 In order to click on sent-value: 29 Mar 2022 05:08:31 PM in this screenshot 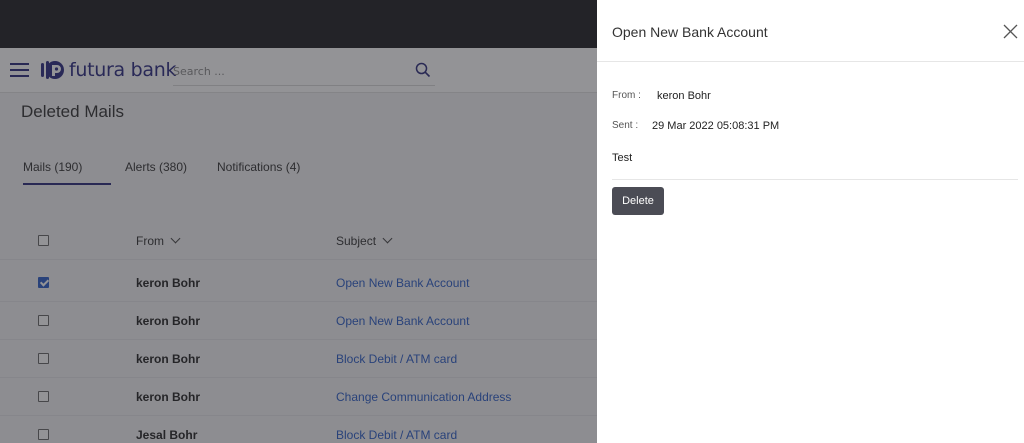, I will do `click(716, 126)`.